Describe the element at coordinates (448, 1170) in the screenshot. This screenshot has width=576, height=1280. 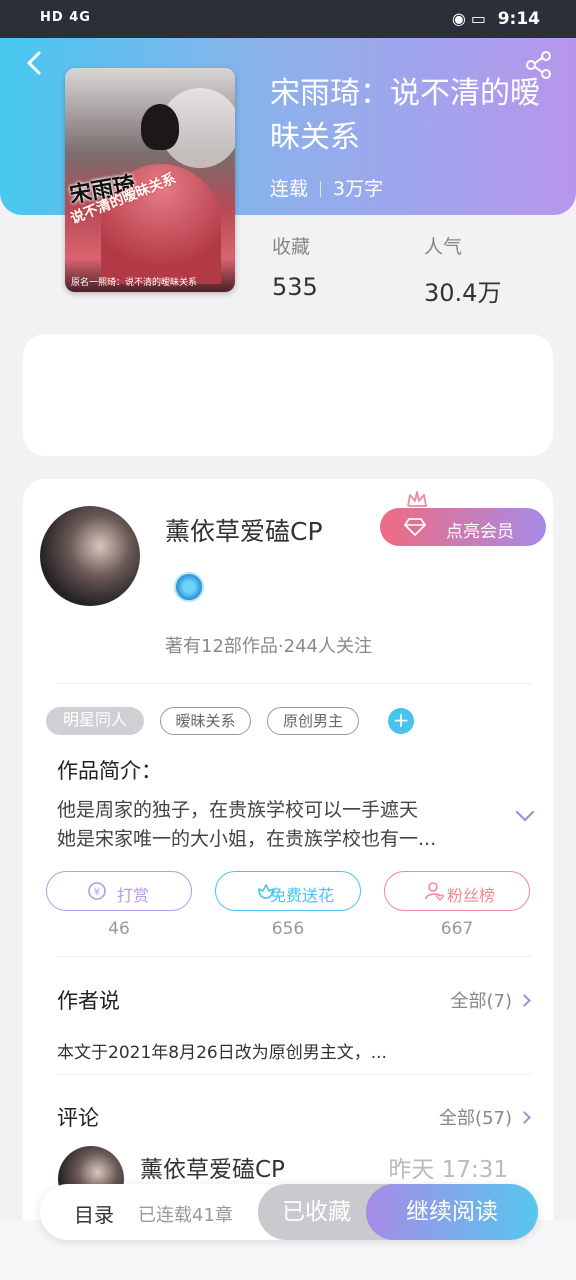
I see `comment-time: 昨天 17:31` at that location.